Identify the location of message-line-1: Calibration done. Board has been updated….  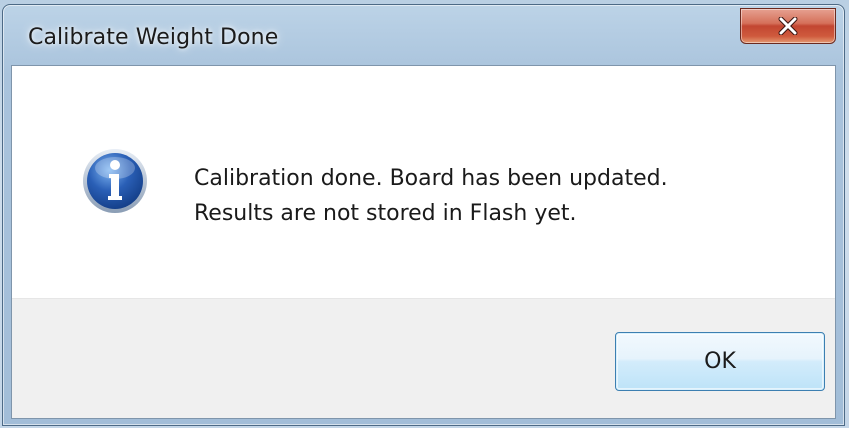
(431, 178).